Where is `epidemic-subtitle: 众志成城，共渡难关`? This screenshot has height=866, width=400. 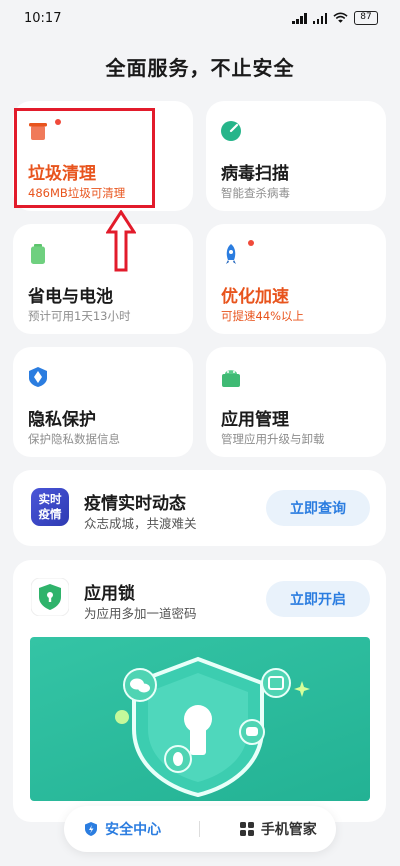
epidemic-subtitle: 众志成城，共渡难关 is located at coordinates (140, 523).